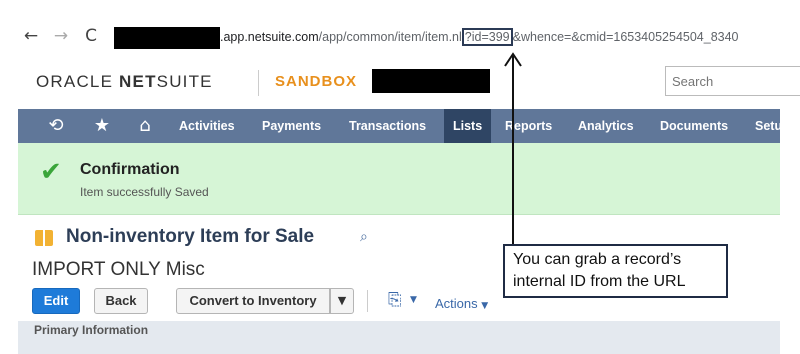 This screenshot has height=354, width=800. I want to click on annotation-arrow, so click(513, 148).